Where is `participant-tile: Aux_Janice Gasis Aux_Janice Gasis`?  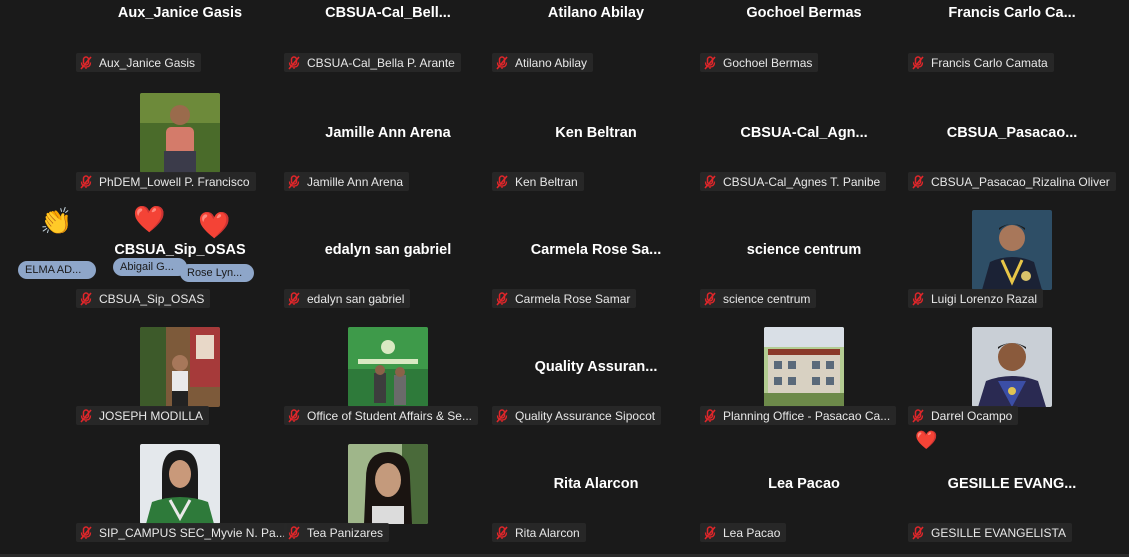
participant-tile: Aux_Janice Gasis Aux_Janice Gasis is located at coordinates (180, 36).